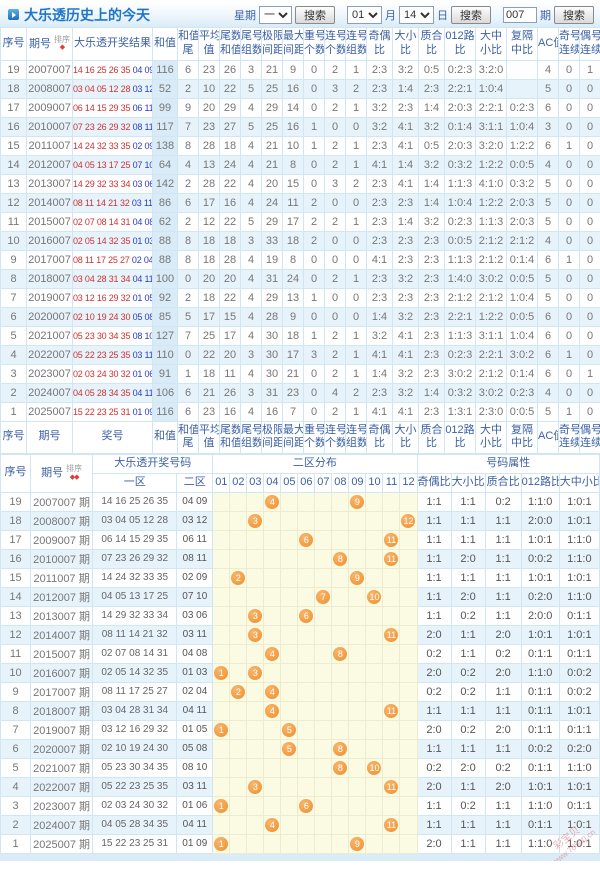 This screenshot has height=873, width=600. Describe the element at coordinates (230, 373) in the screenshot. I see `stat-cell: 11` at that location.